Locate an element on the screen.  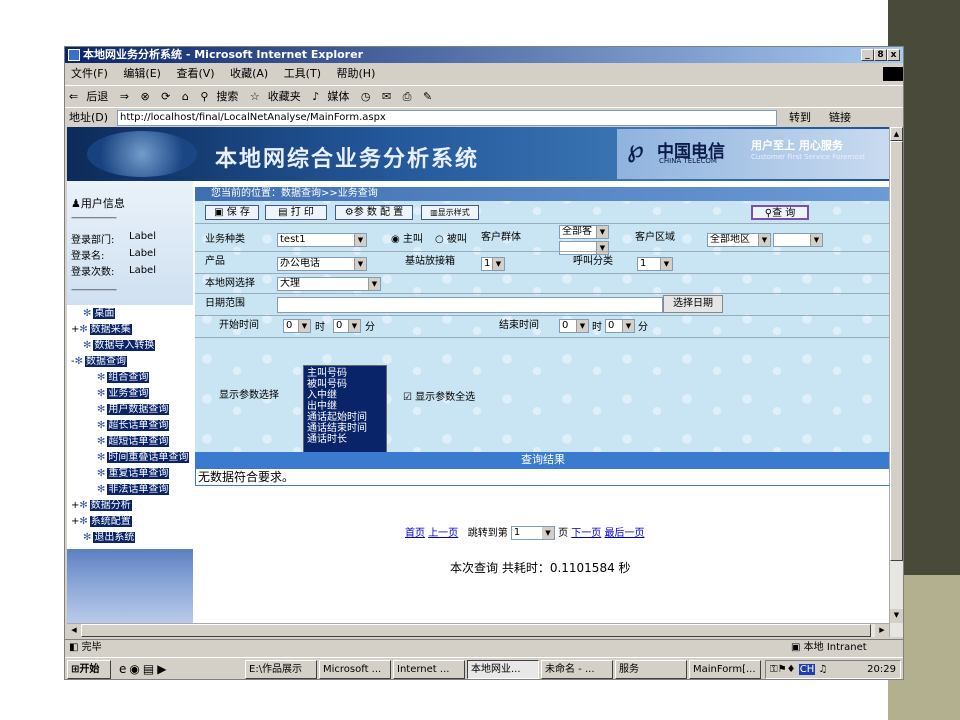
local-net-select: 大理 ▼ is located at coordinates (329, 284).